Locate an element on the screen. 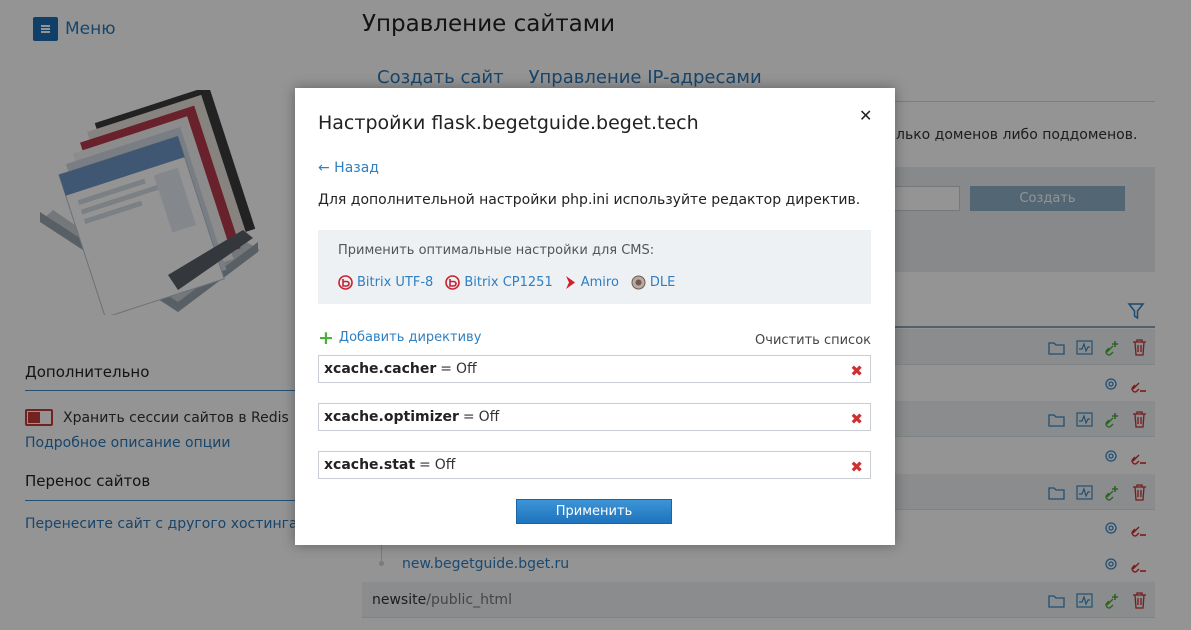 This screenshot has height=630, width=1191. cms-label-text: DLE is located at coordinates (662, 282).